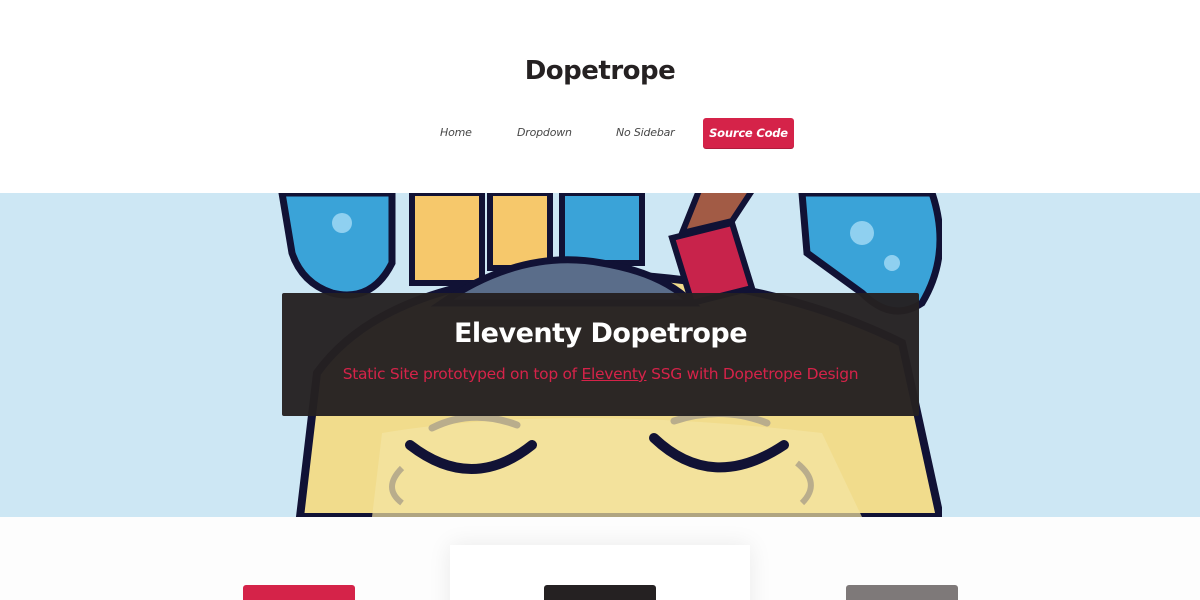  Describe the element at coordinates (600, 558) in the screenshot. I see `features-section` at that location.